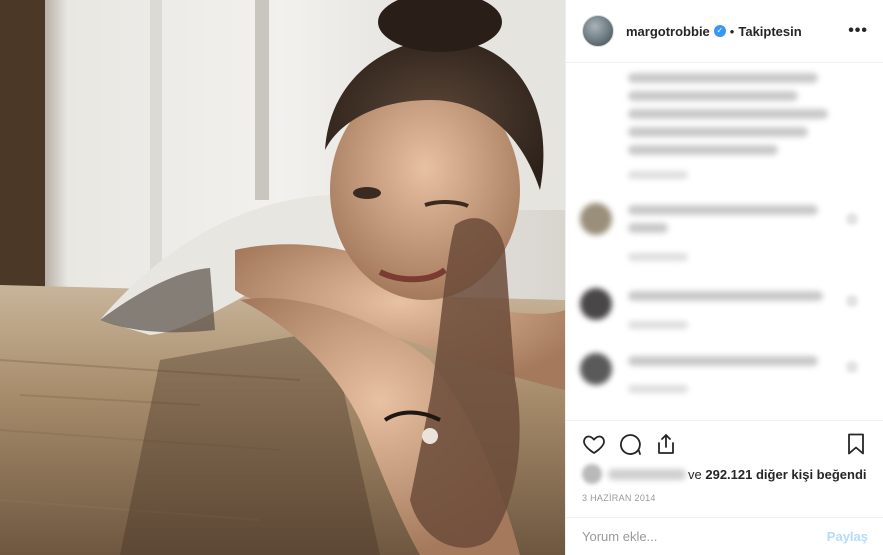 The height and width of the screenshot is (555, 883). I want to click on verified-check-icon: ✓, so click(719, 31).